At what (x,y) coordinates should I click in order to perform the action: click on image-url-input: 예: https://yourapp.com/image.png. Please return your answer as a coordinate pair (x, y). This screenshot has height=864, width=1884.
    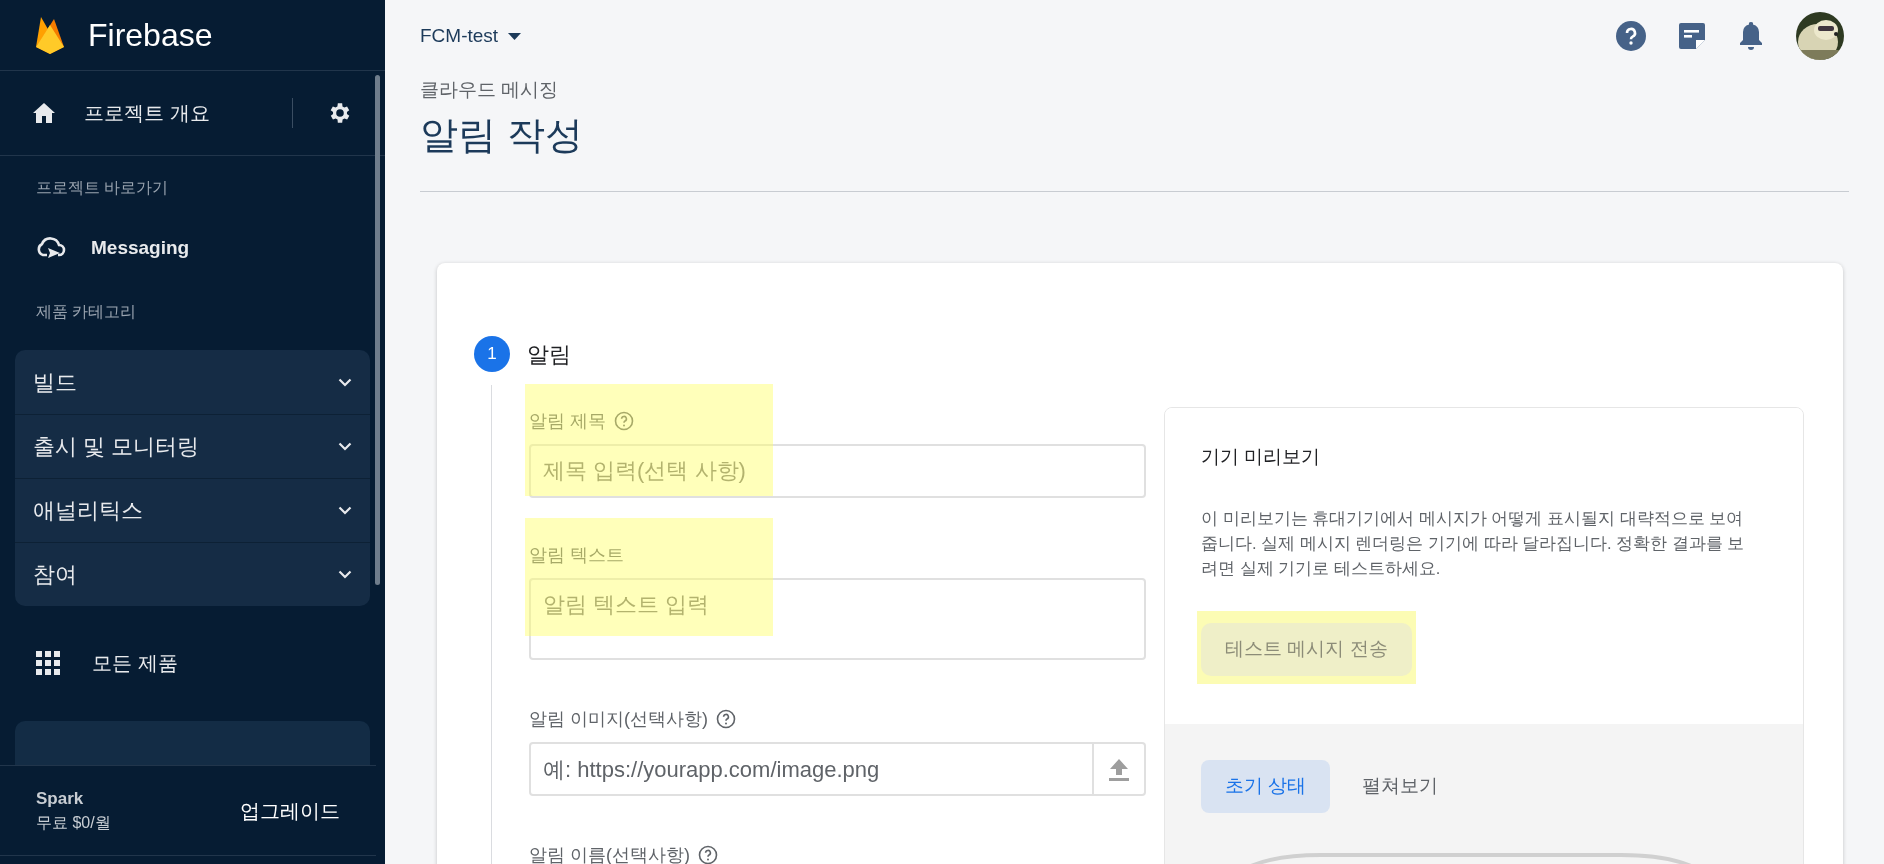
    Looking at the image, I should click on (811, 769).